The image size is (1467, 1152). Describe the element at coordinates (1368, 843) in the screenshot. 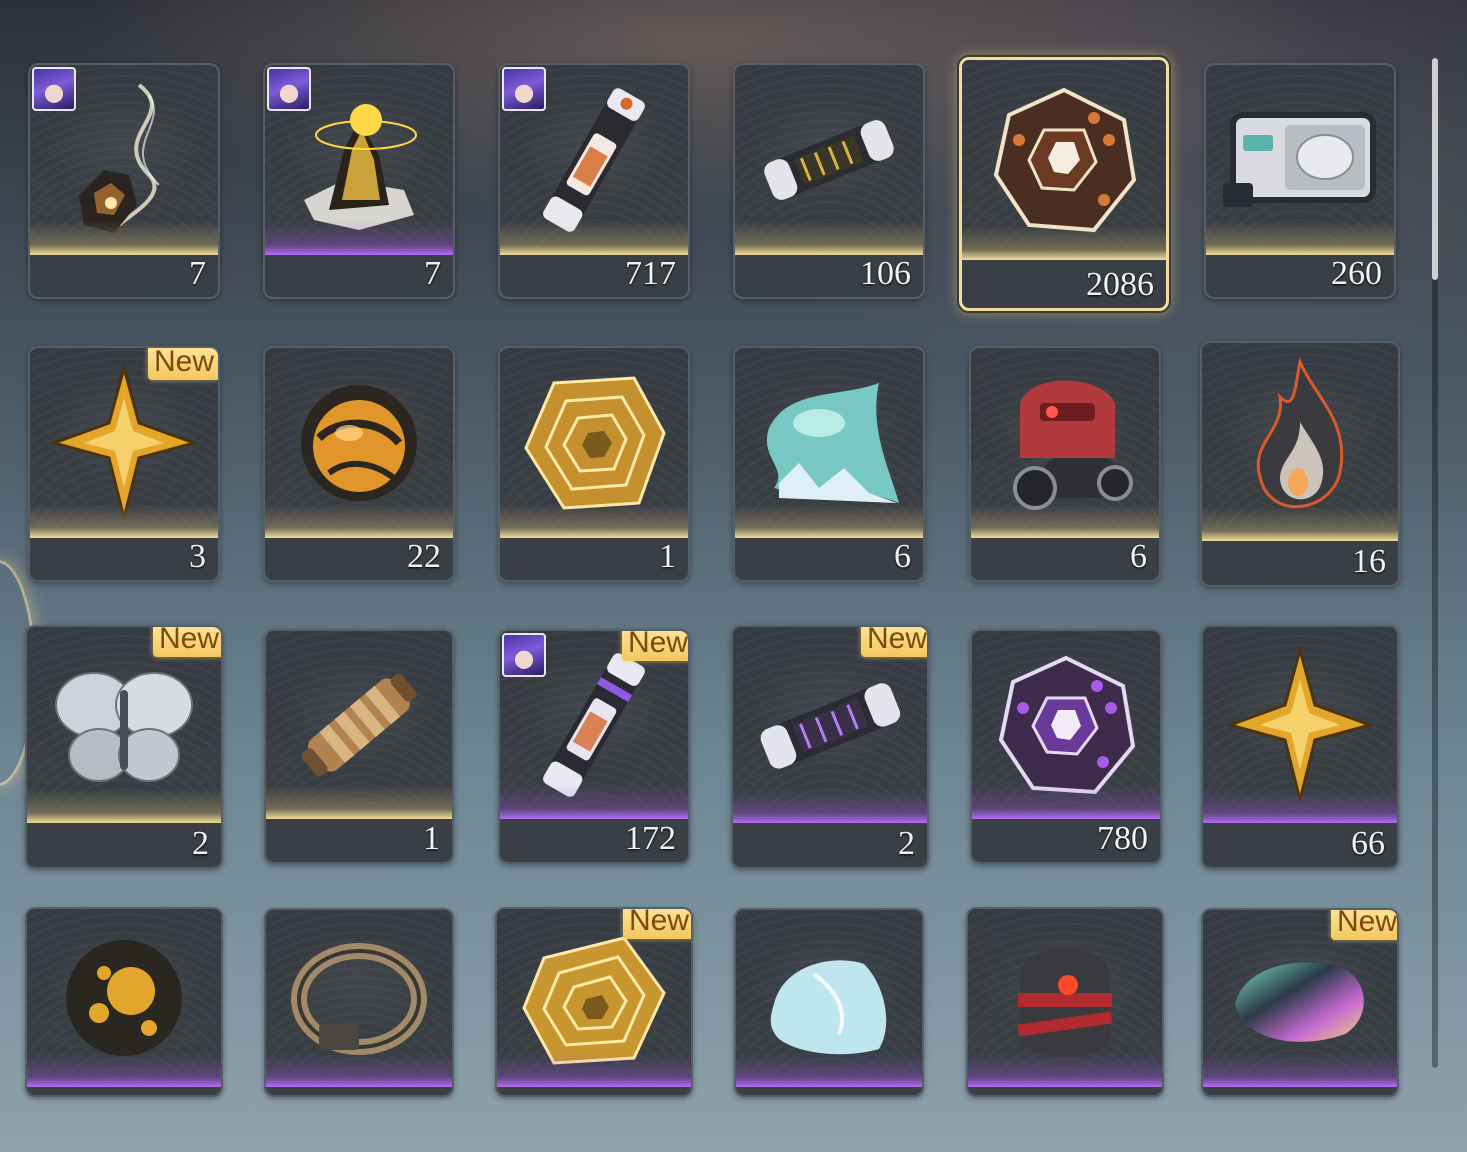

I see `item-quantity: 66` at that location.